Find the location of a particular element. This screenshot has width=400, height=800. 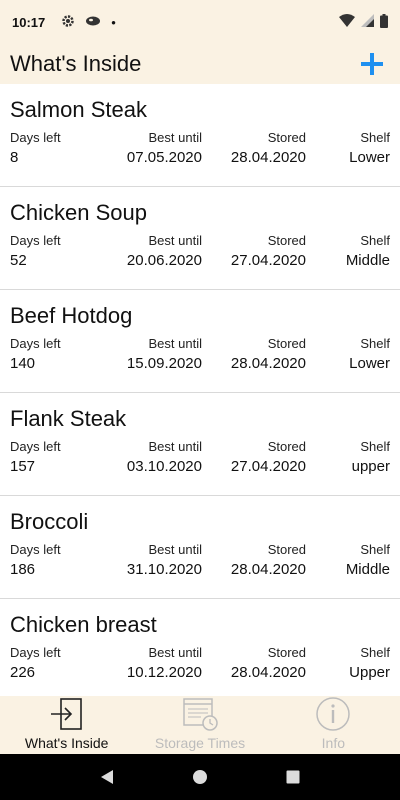

recents-icon is located at coordinates (293, 777).